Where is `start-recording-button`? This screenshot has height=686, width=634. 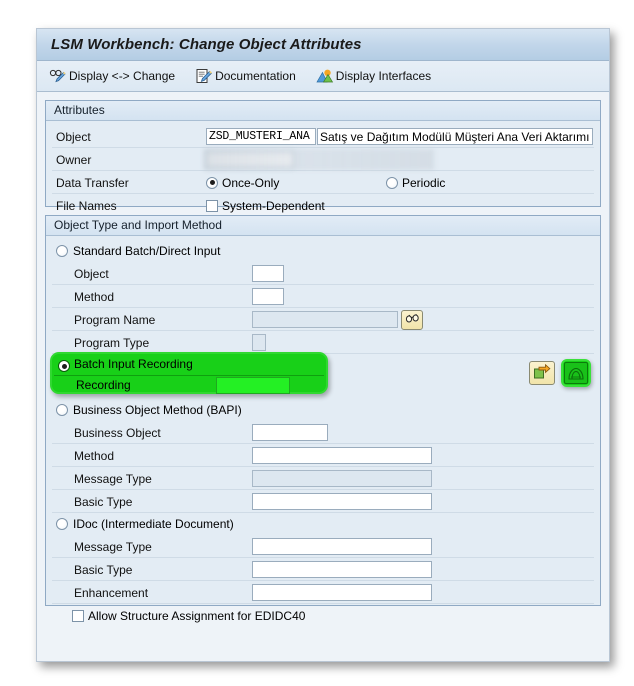
start-recording-button is located at coordinates (576, 373).